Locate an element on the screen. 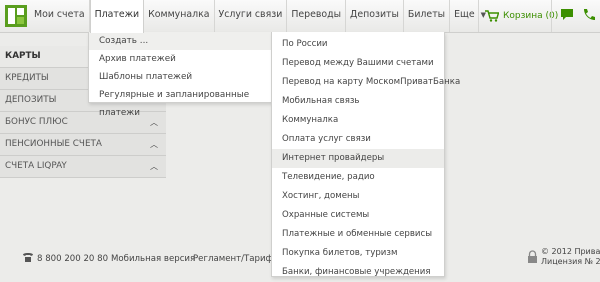 The height and width of the screenshot is (282, 600). sidebar-item-label: СЧЕТА LIQPAY is located at coordinates (36, 166).